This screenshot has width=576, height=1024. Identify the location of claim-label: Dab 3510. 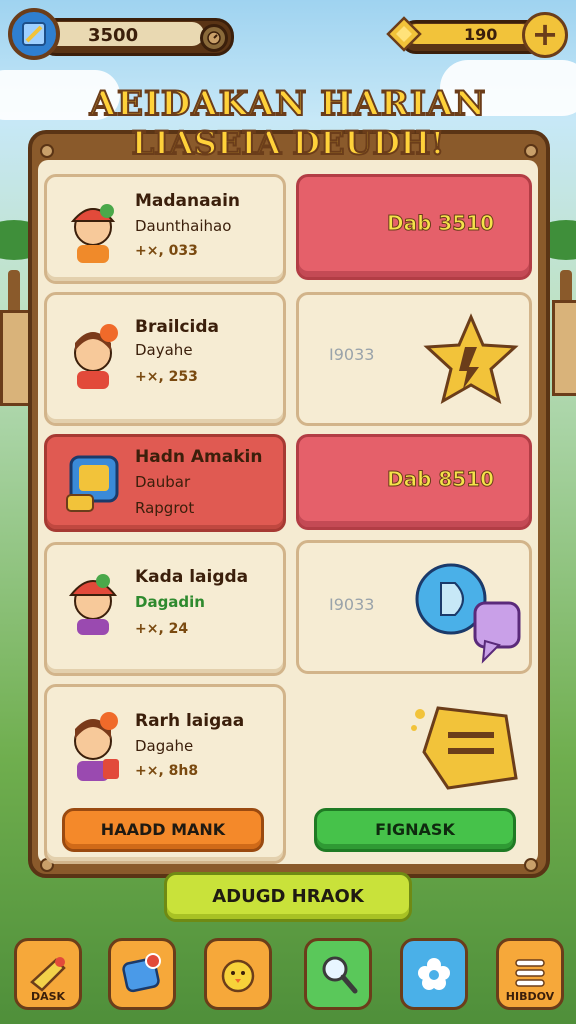
(440, 223).